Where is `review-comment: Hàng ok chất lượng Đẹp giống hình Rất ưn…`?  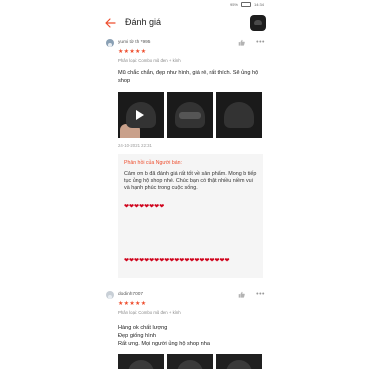
review-comment: Hàng ok chất lượng Đẹp giống hình Rất ưn… is located at coordinates (164, 336).